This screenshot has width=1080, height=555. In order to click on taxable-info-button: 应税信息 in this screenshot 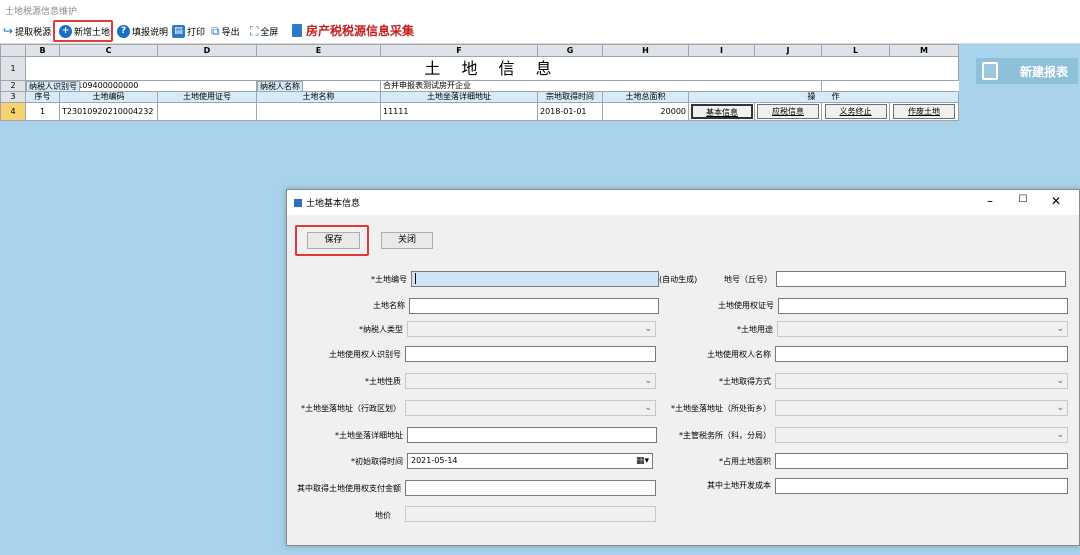, I will do `click(788, 111)`.